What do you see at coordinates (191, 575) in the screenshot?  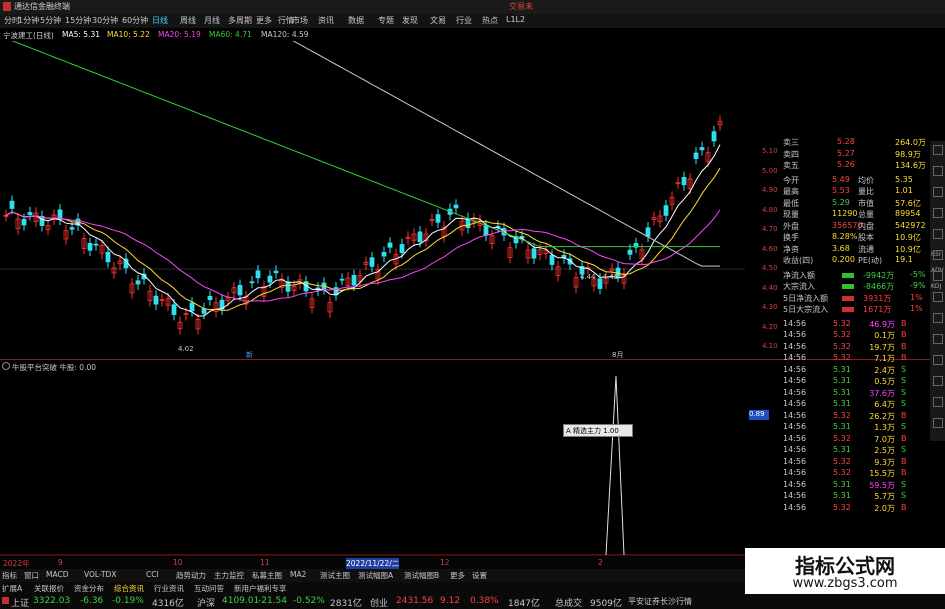 I see `indicator-tab: 趋势动力` at bounding box center [191, 575].